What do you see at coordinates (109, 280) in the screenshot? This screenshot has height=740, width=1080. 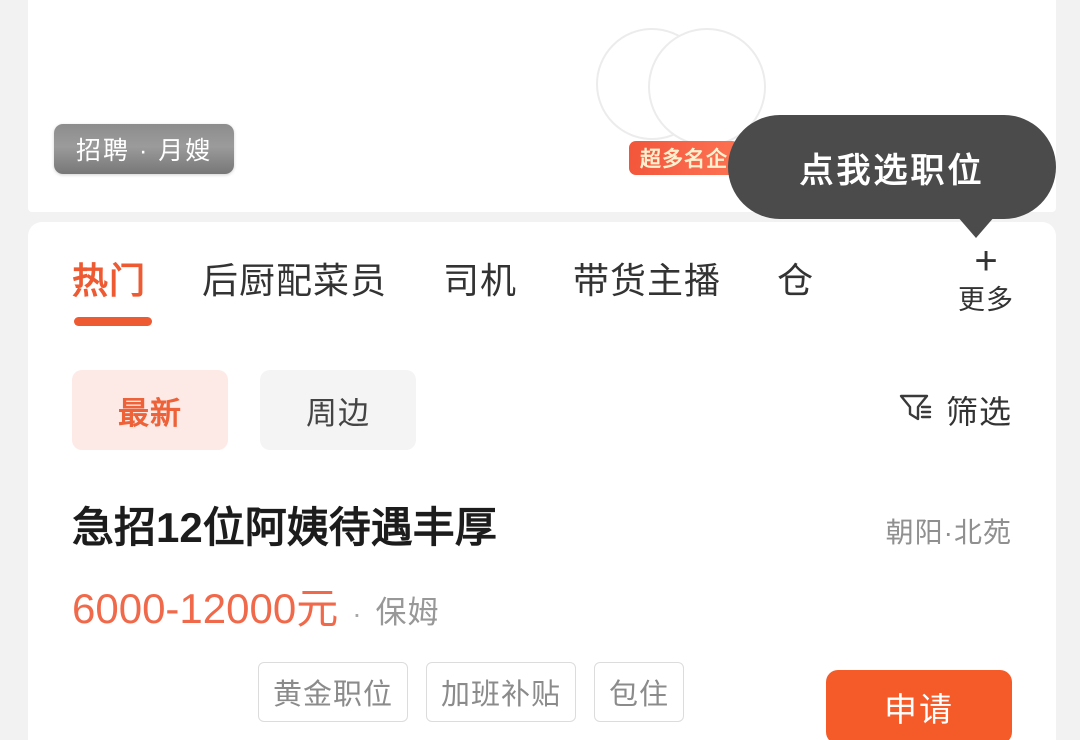 I see `tab-hot-label: 热门` at bounding box center [109, 280].